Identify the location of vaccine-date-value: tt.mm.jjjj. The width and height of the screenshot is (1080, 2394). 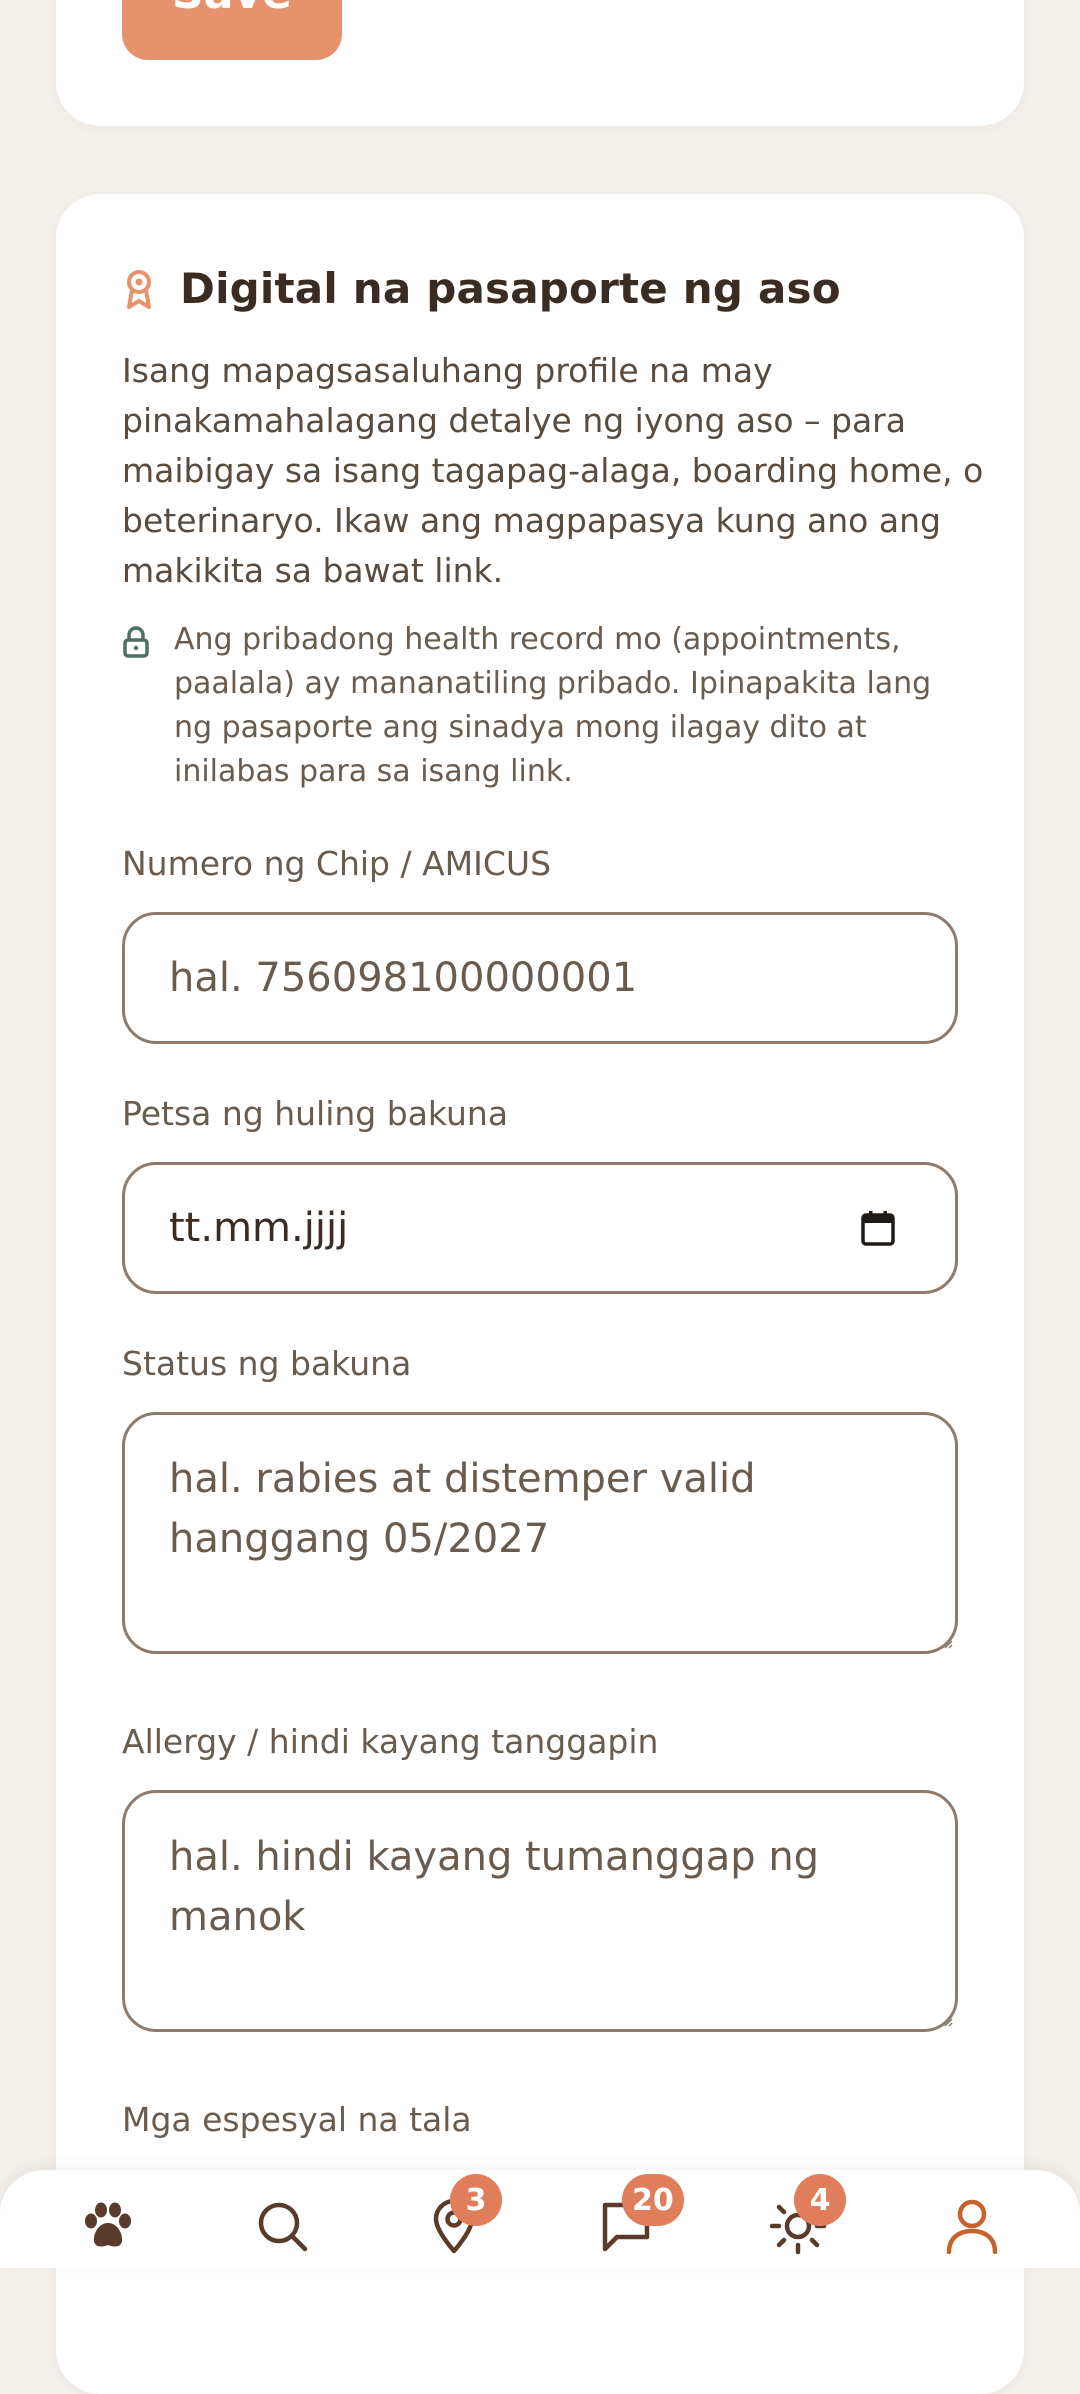
(259, 1228).